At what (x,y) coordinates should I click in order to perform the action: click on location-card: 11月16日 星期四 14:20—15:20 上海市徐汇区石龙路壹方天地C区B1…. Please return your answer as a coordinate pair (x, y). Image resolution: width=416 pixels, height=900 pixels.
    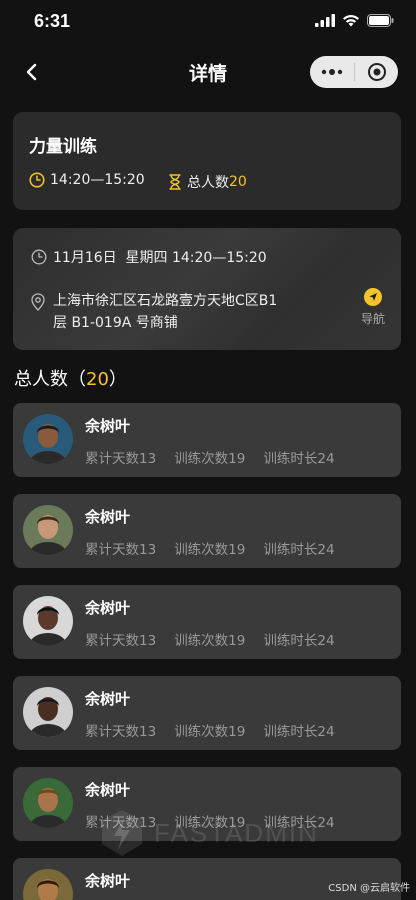
    Looking at the image, I should click on (207, 289).